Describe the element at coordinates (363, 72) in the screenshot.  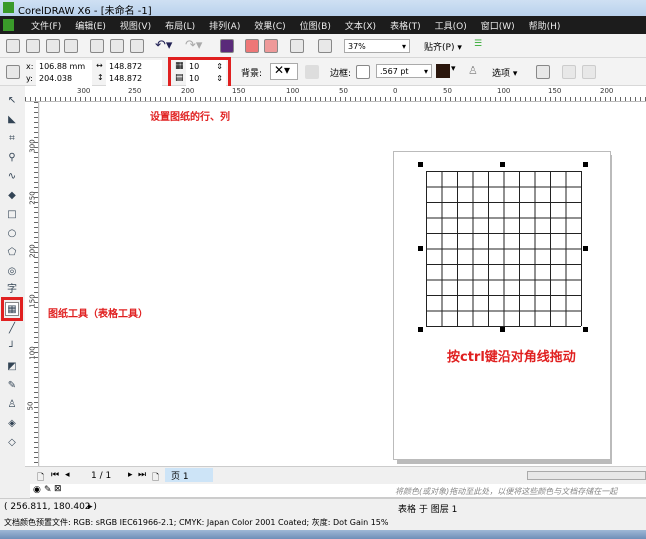
I see `border-select-icon` at that location.